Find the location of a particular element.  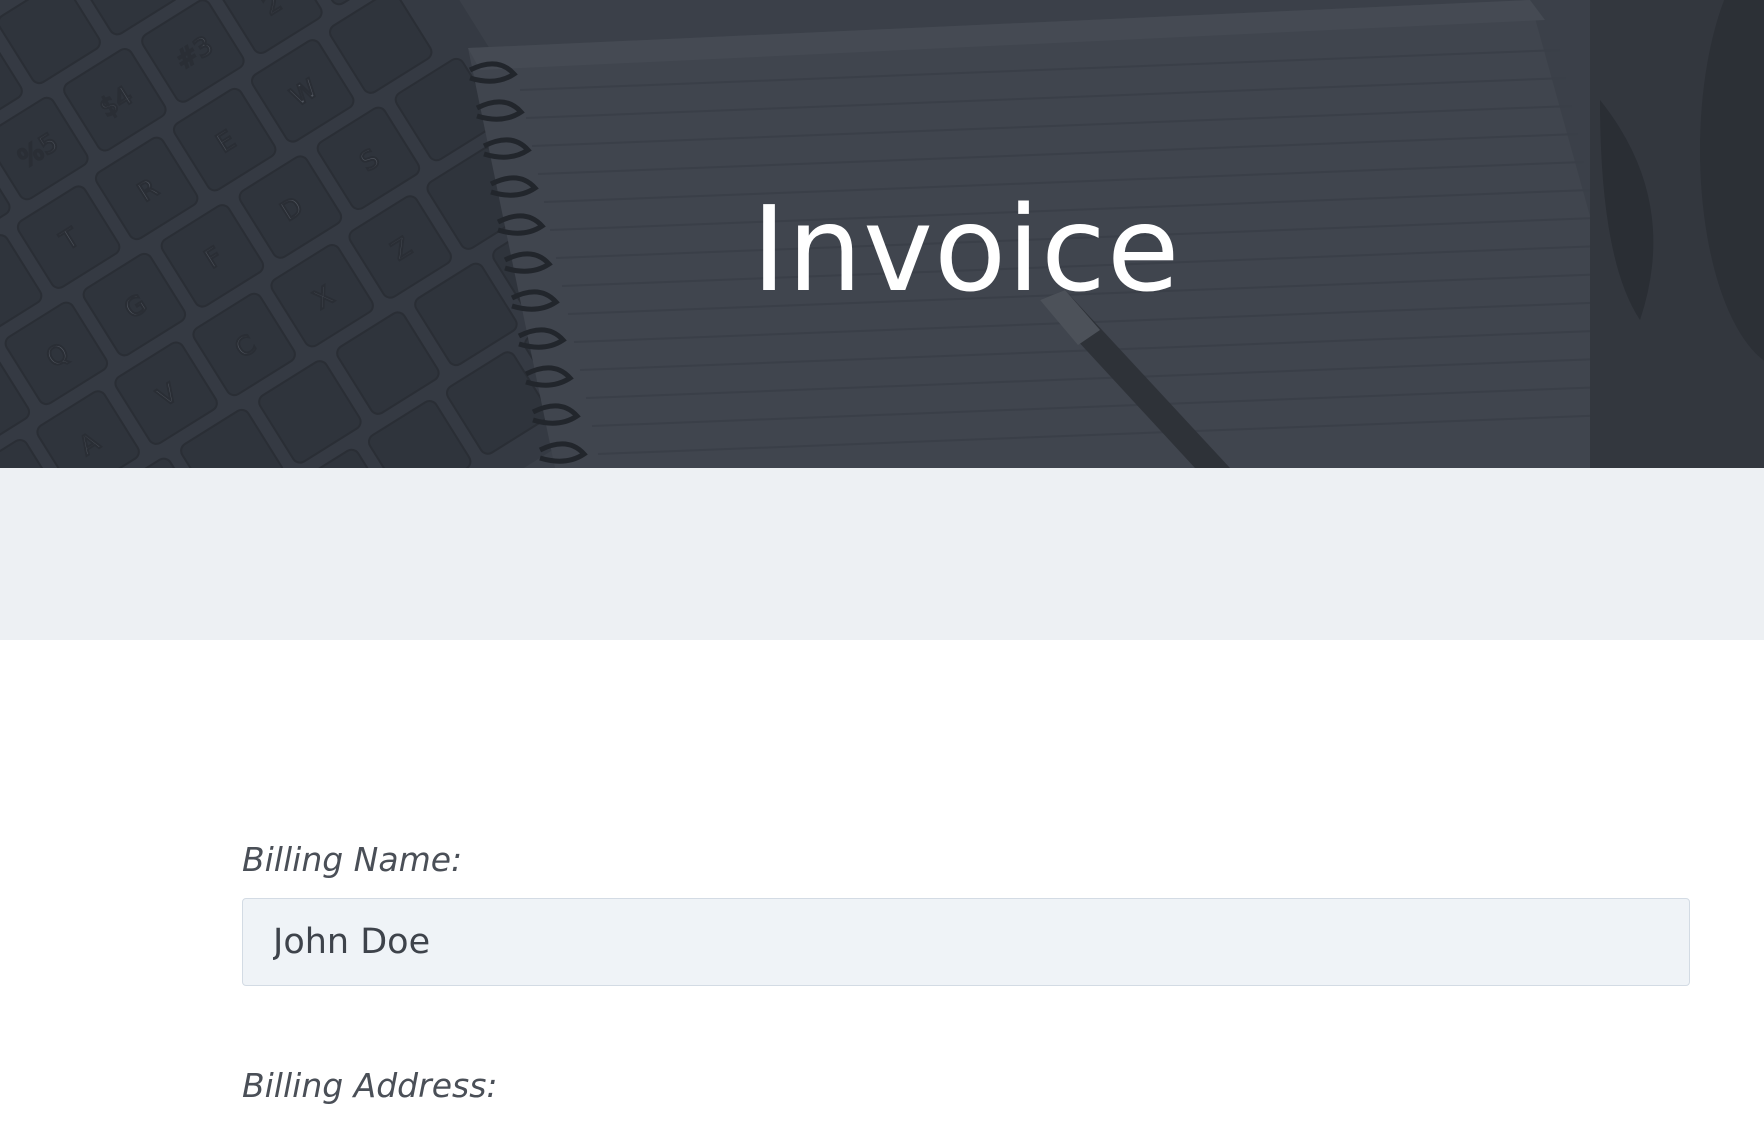

billing-name-label: Billing Name: is located at coordinates (352, 859).